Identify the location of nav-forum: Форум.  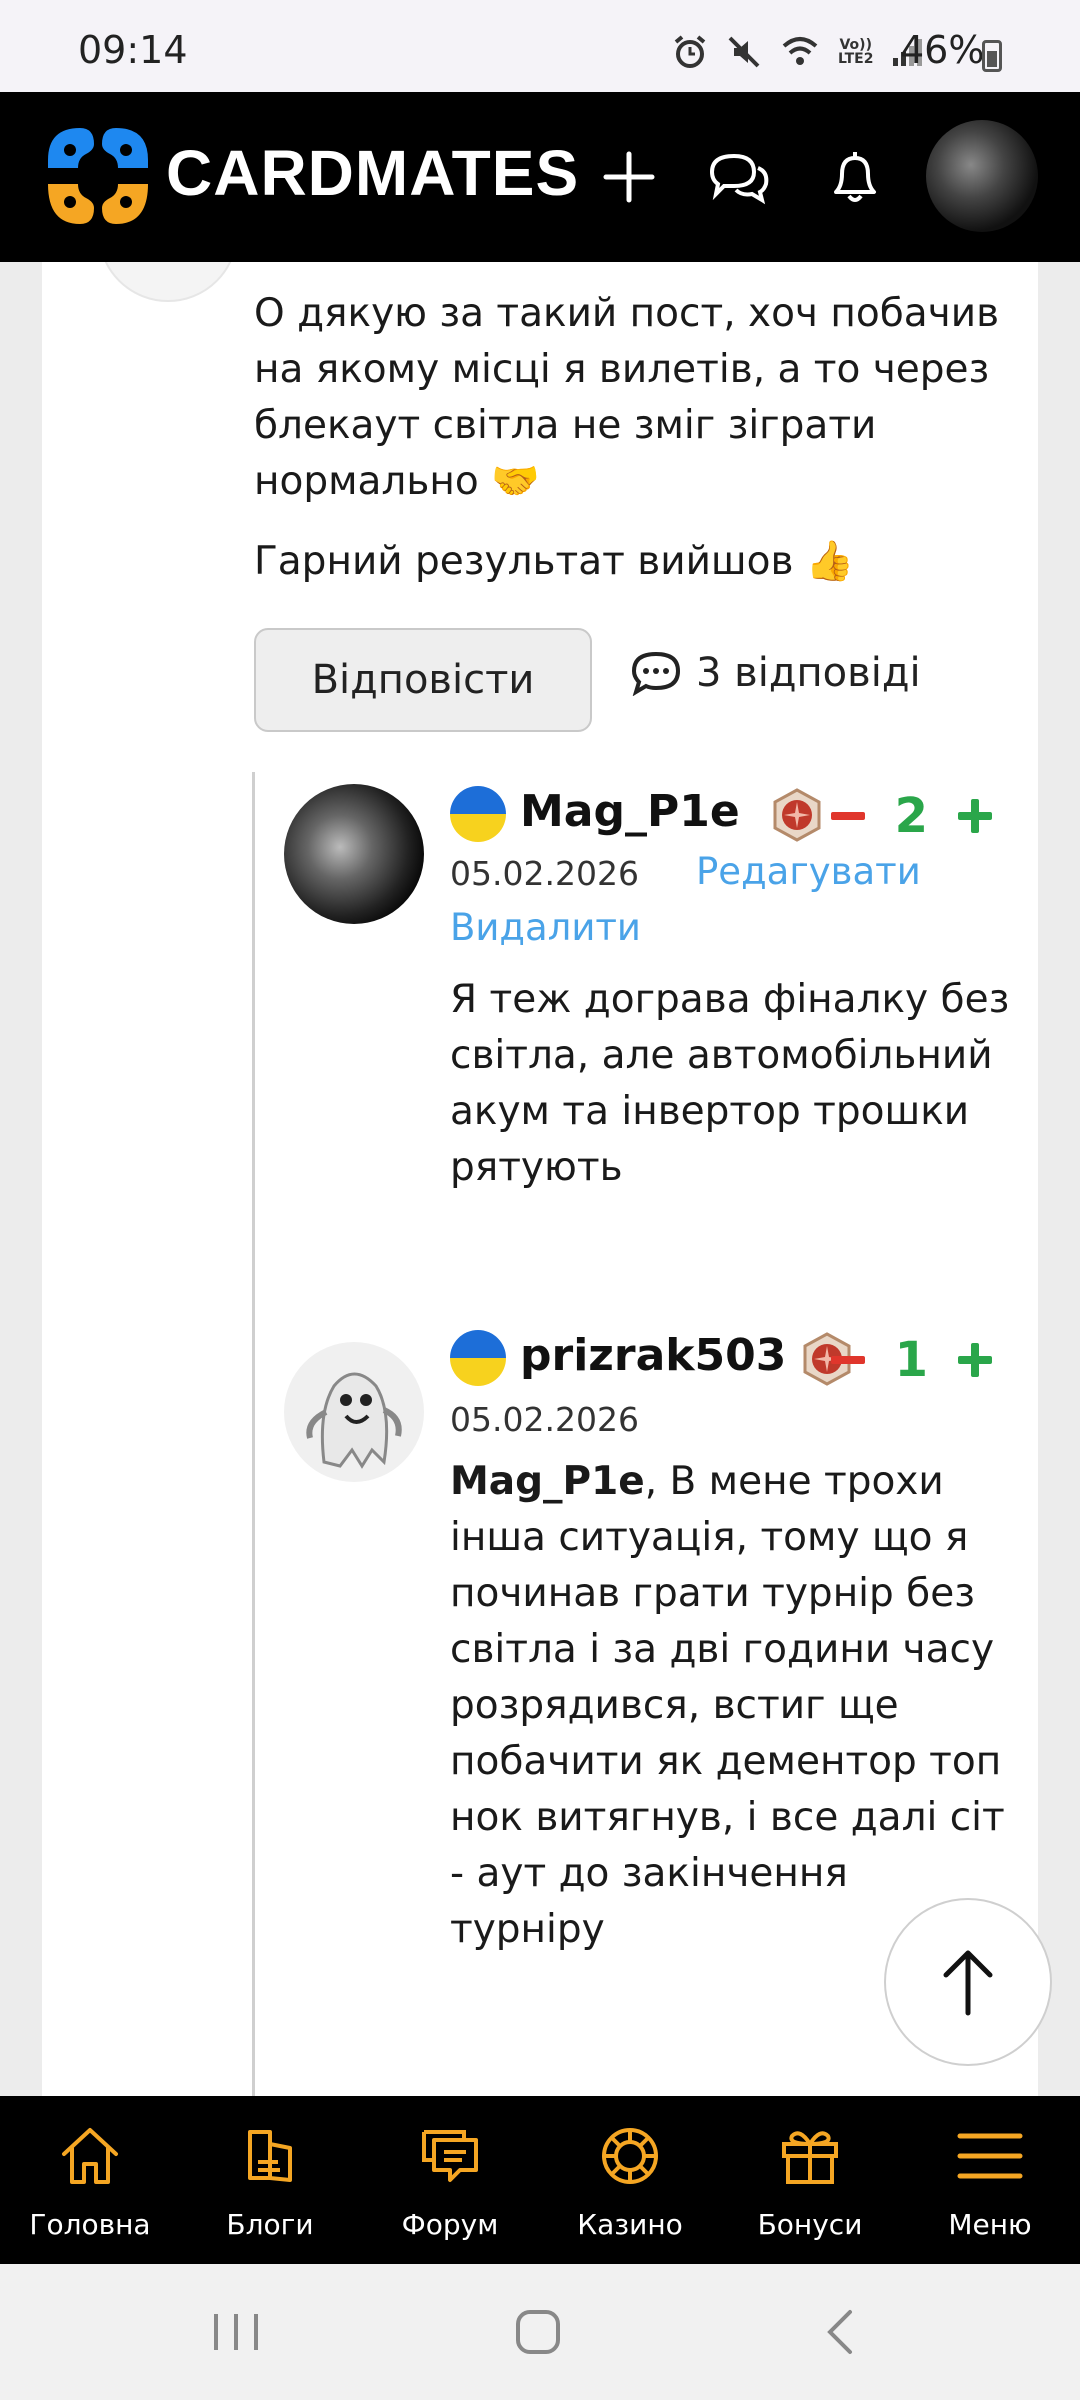
(450, 2180).